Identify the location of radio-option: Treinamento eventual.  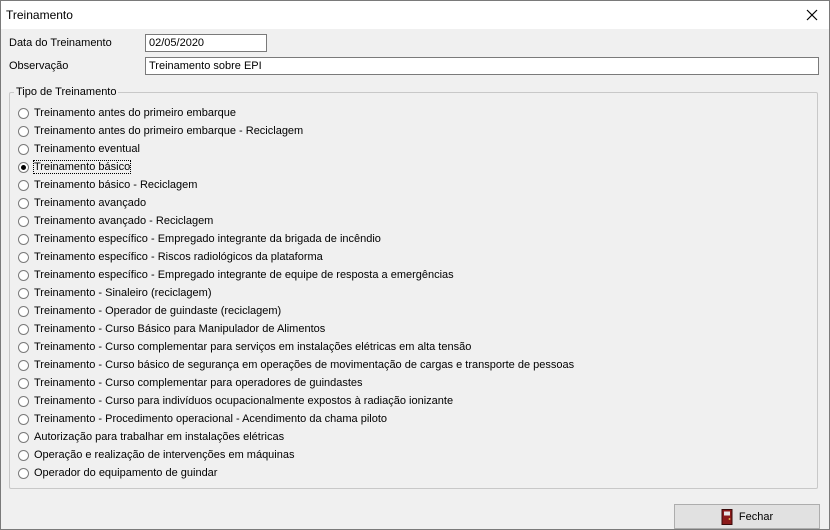
(79, 149).